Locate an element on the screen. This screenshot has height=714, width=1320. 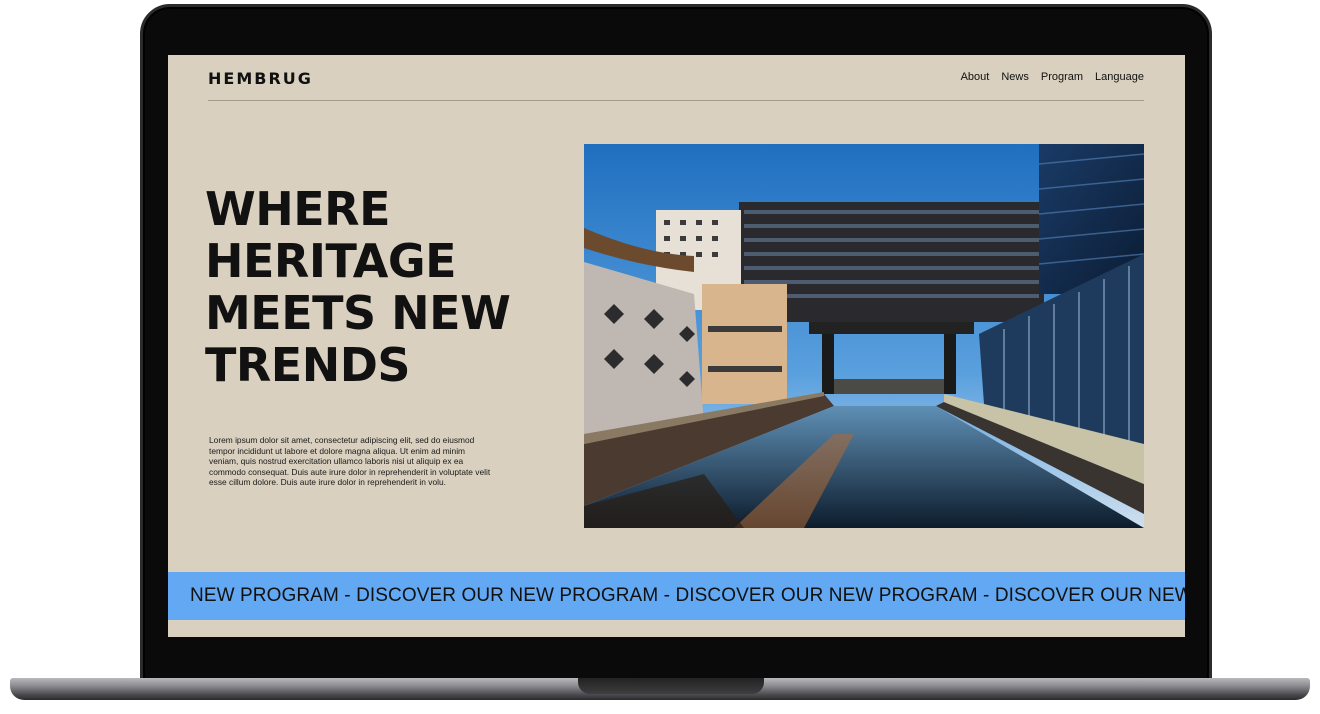
hero-title-line: WHERE is located at coordinates (298, 209).